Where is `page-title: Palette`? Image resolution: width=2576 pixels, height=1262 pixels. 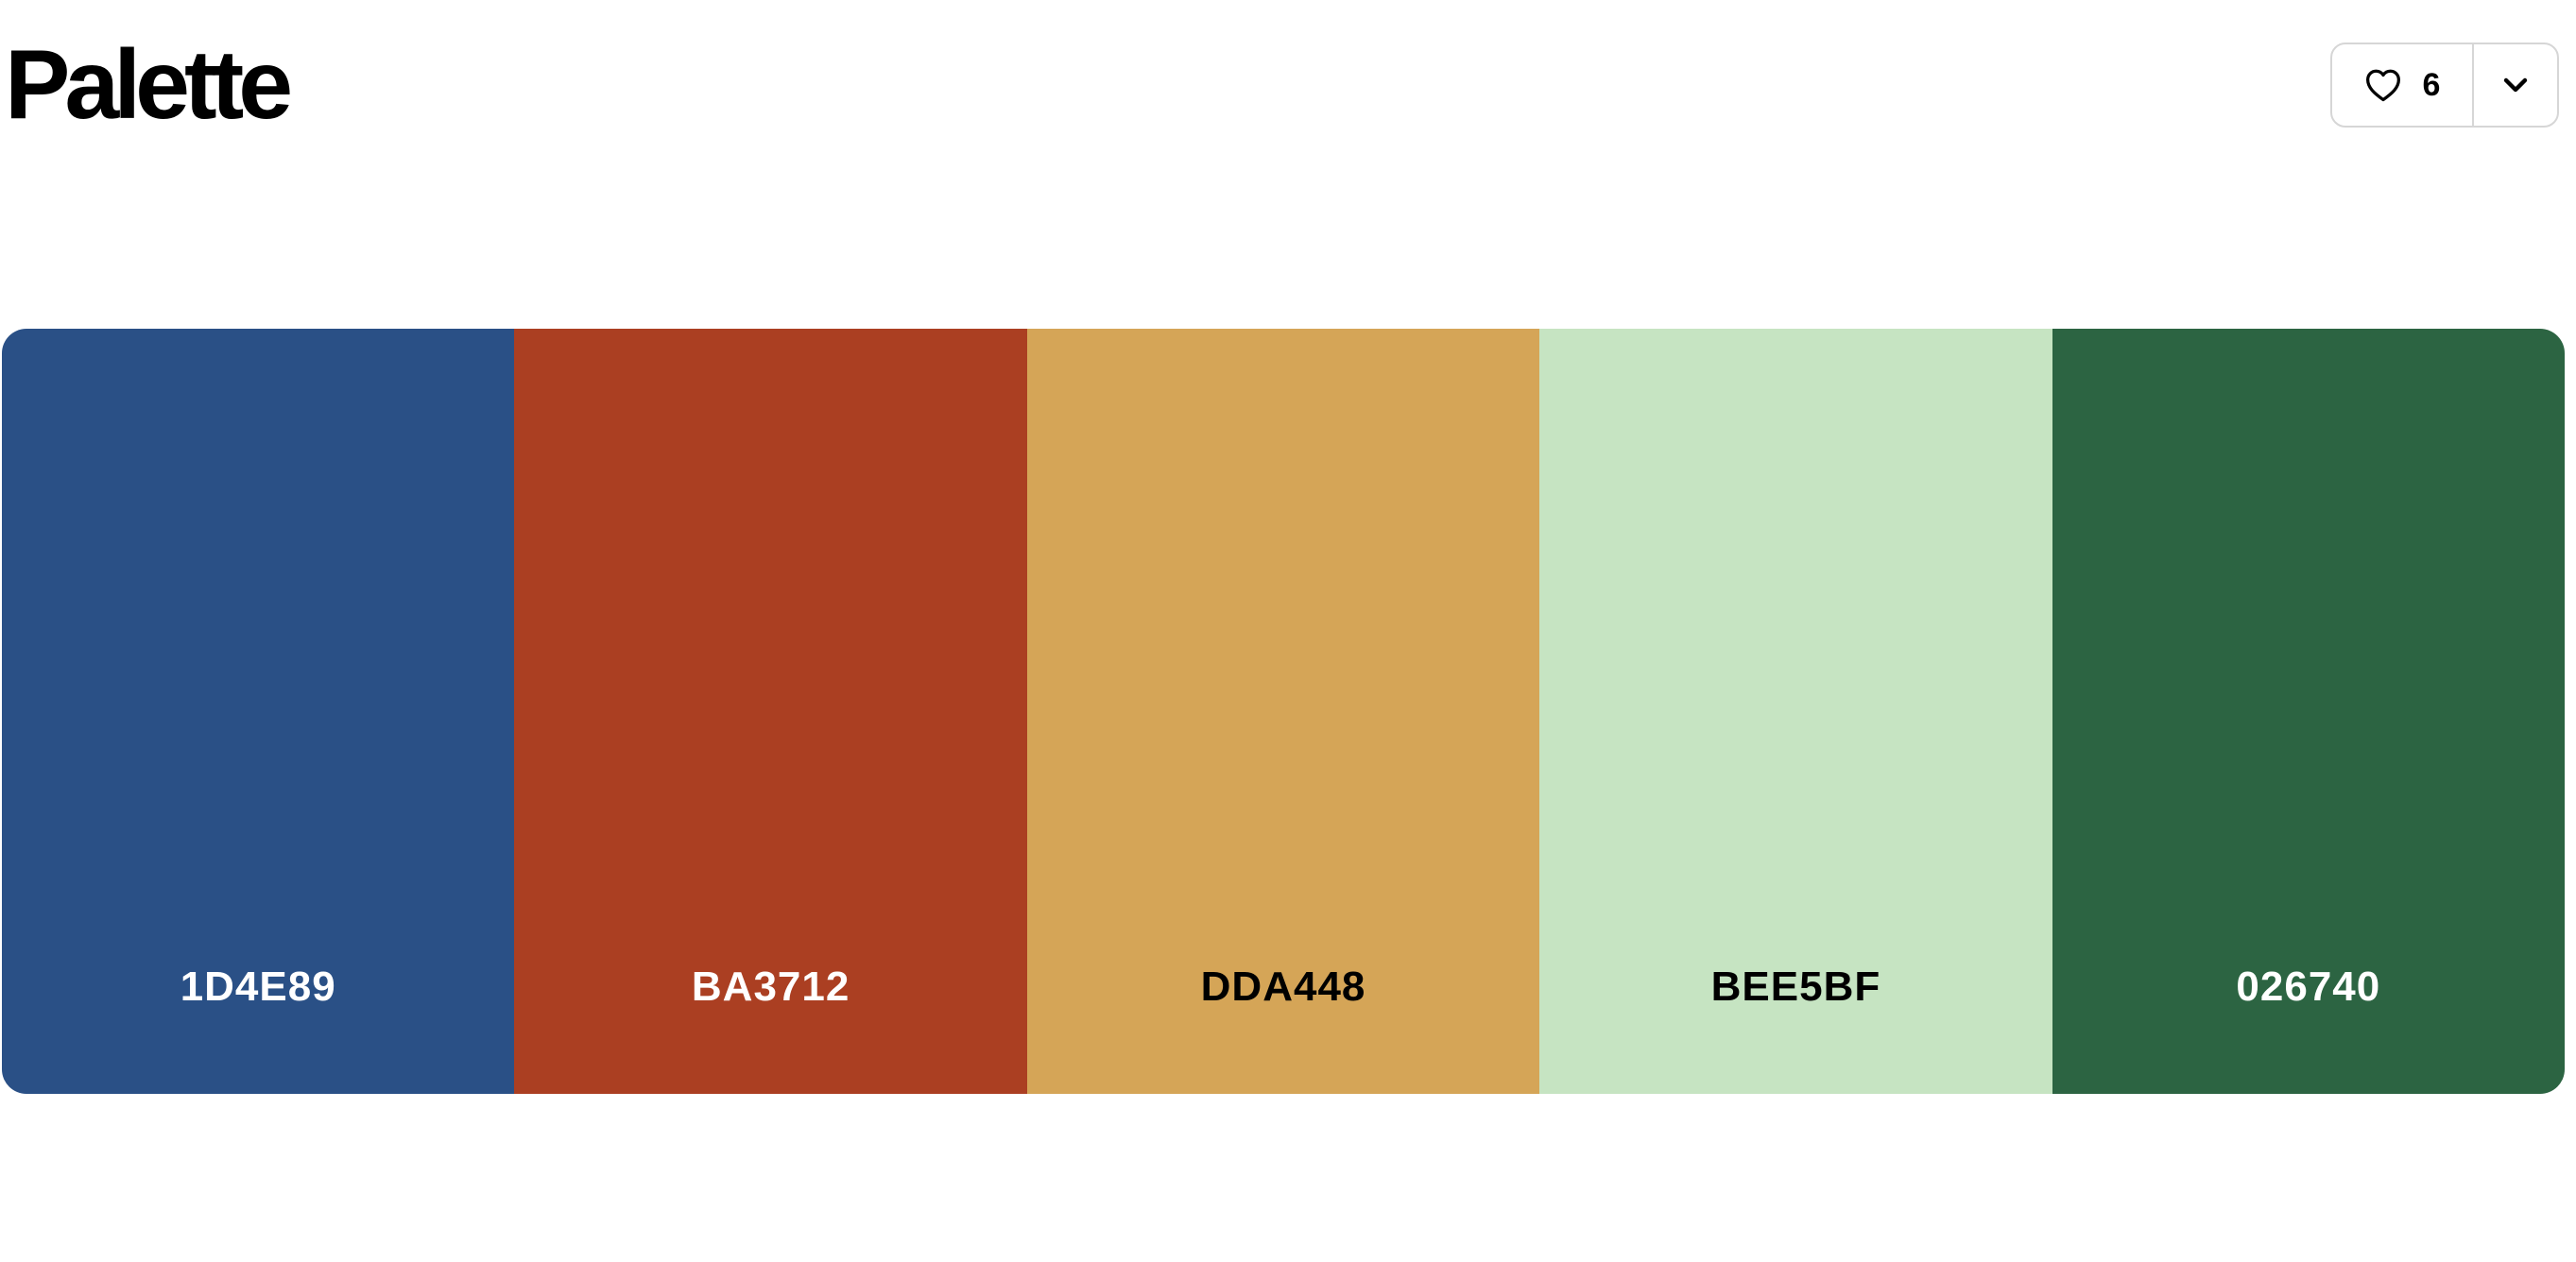
page-title: Palette is located at coordinates (149, 85).